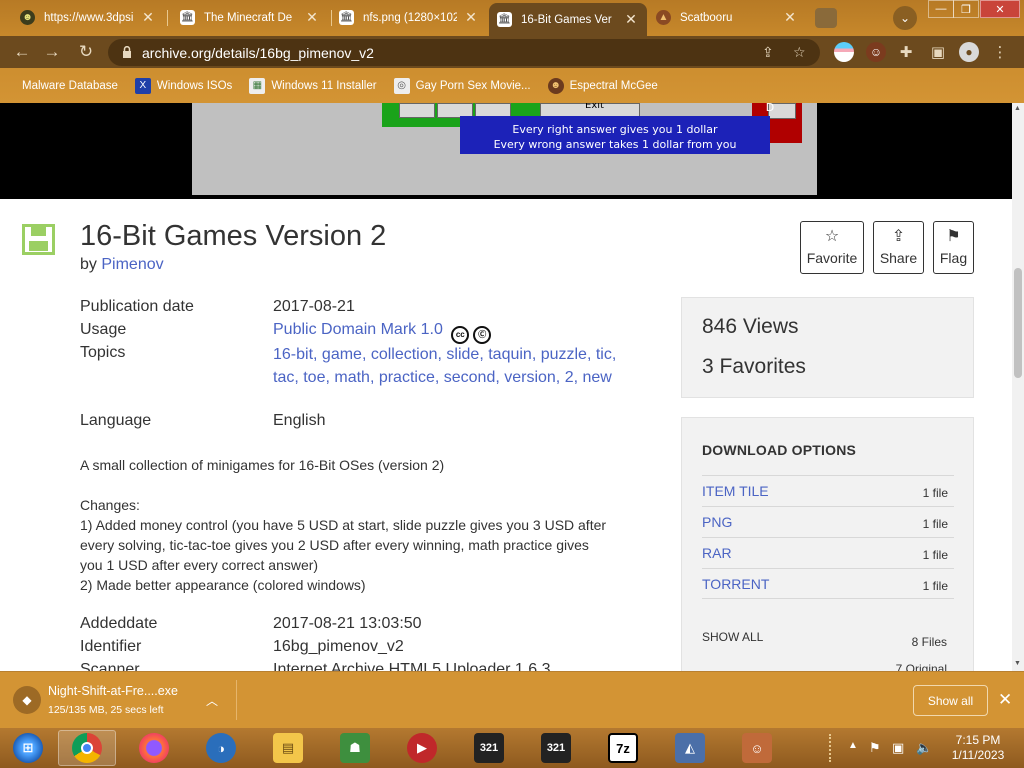  What do you see at coordinates (1018, 323) in the screenshot?
I see `scroll-thumb` at bounding box center [1018, 323].